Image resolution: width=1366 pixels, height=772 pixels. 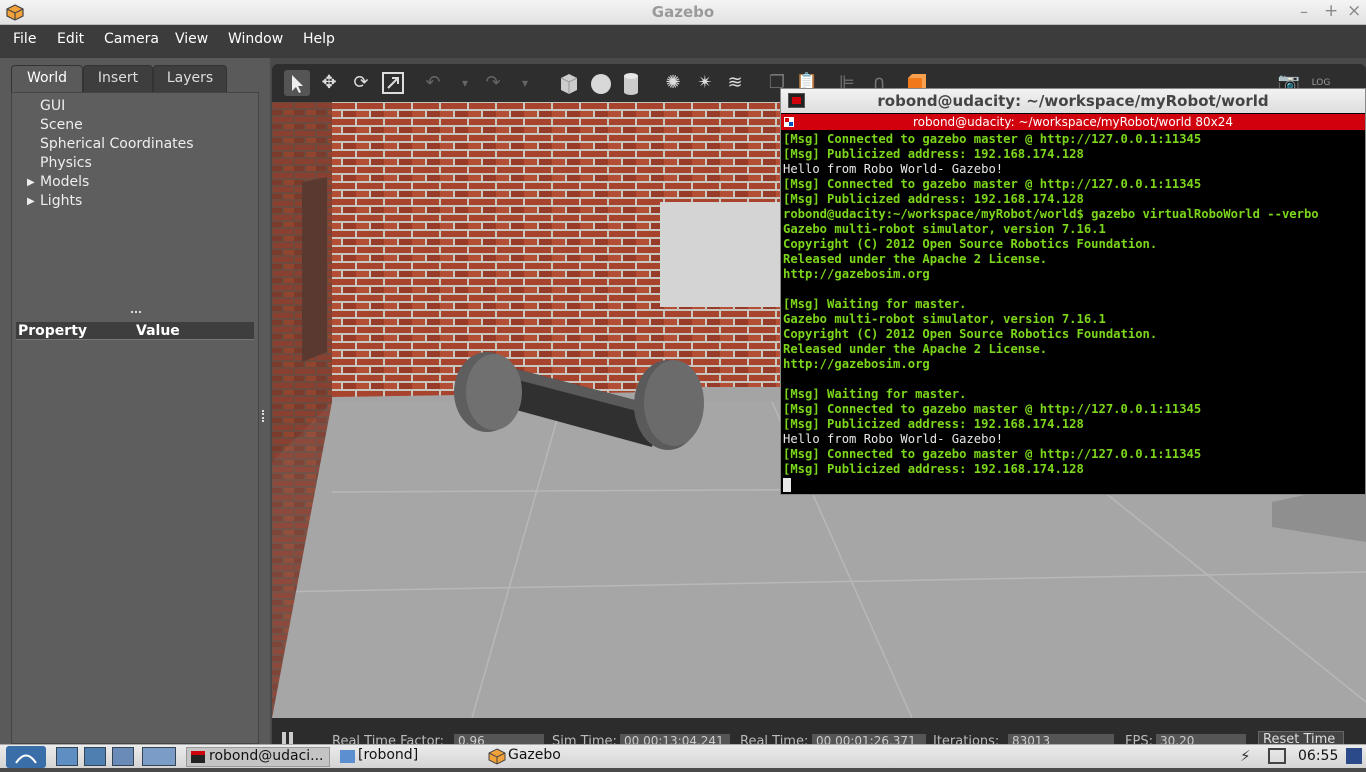 What do you see at coordinates (70, 39) in the screenshot?
I see `menu-edit: Edit` at bounding box center [70, 39].